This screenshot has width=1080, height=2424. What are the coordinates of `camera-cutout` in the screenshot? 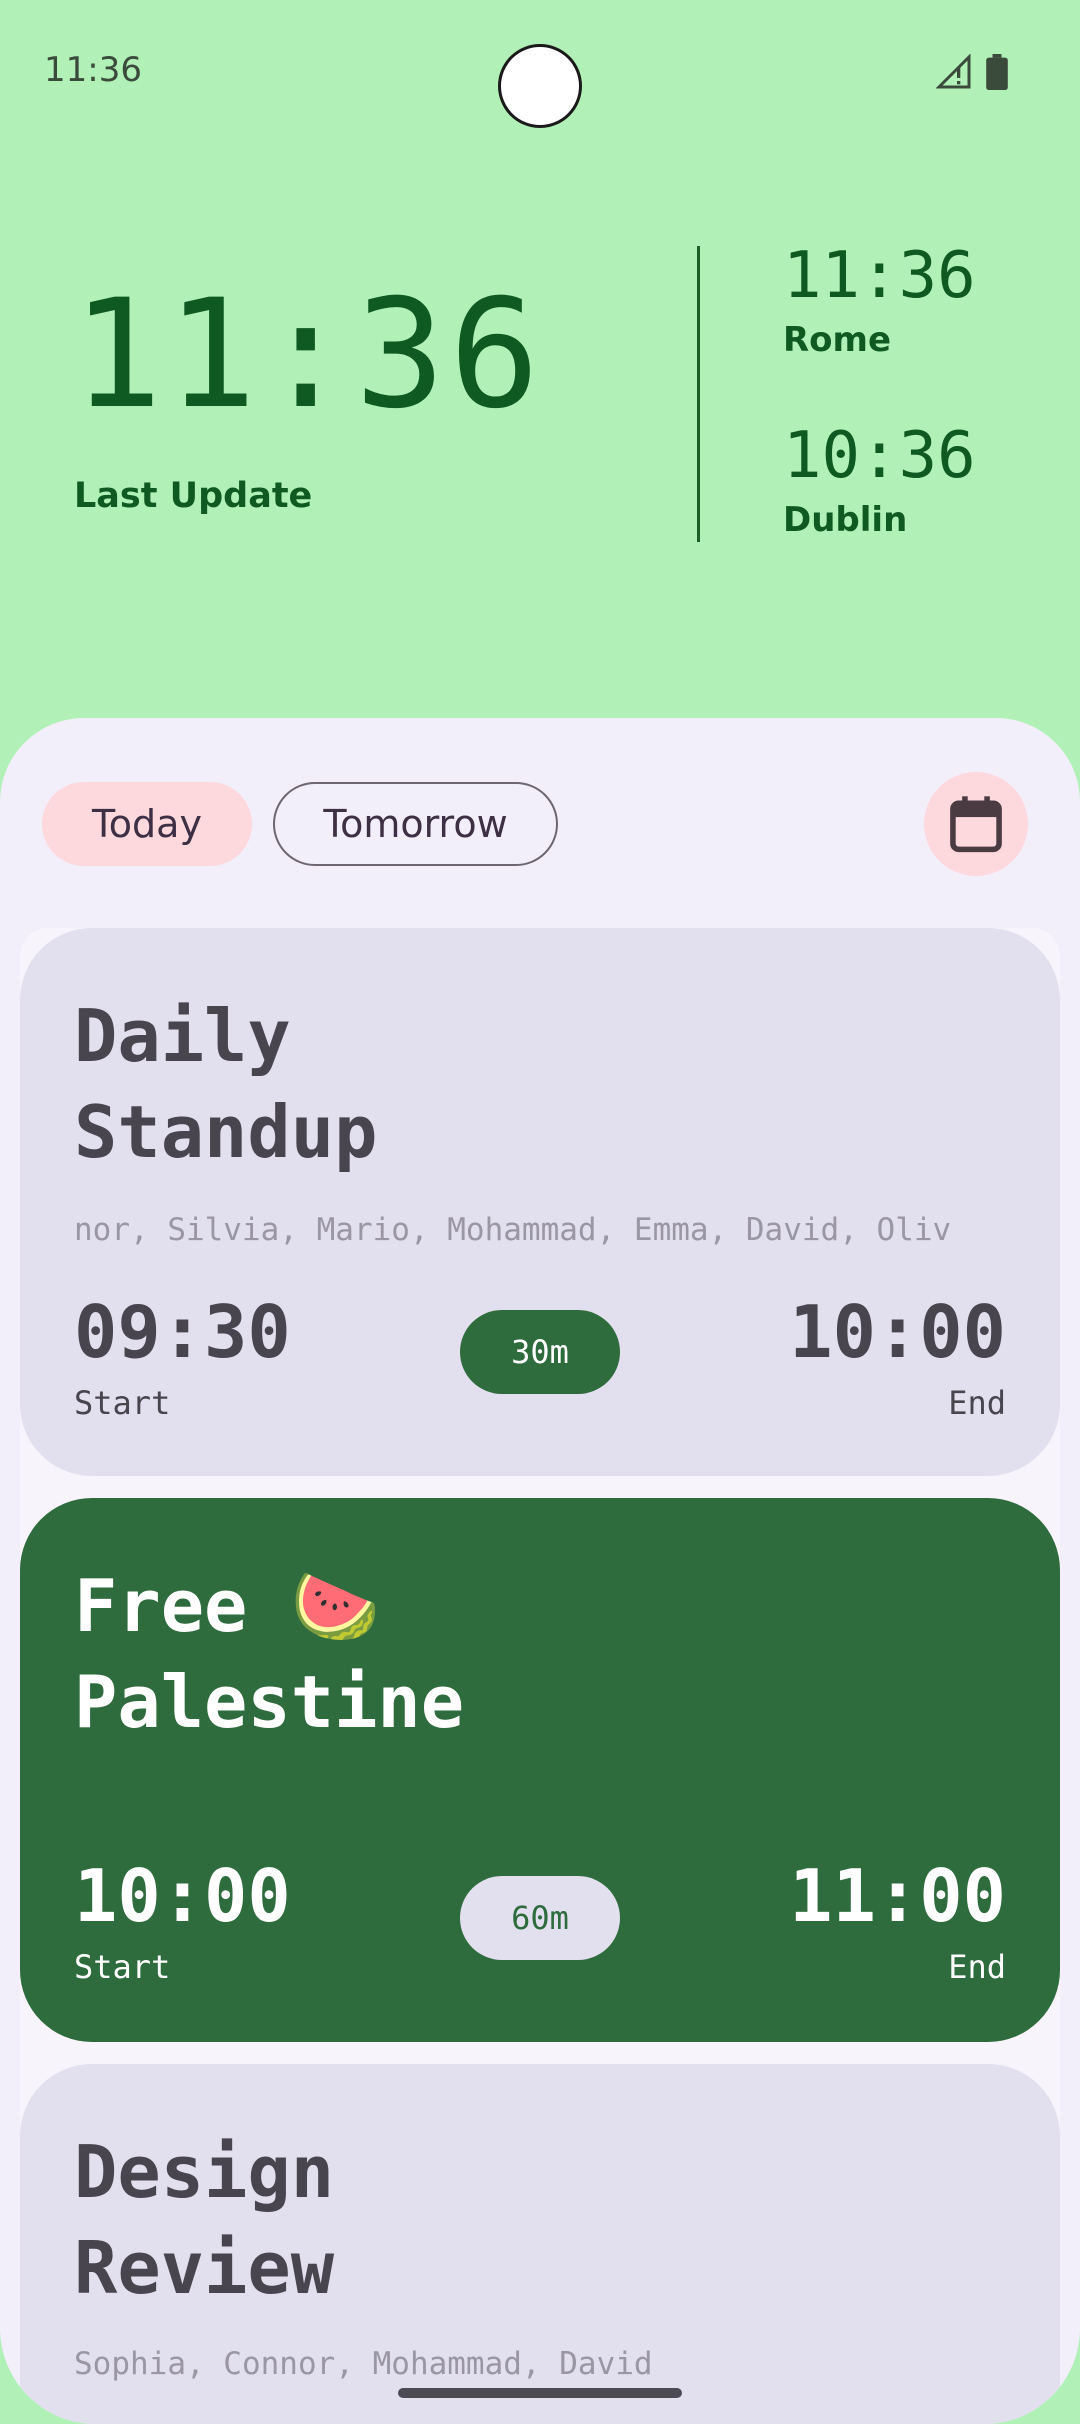 It's located at (540, 86).